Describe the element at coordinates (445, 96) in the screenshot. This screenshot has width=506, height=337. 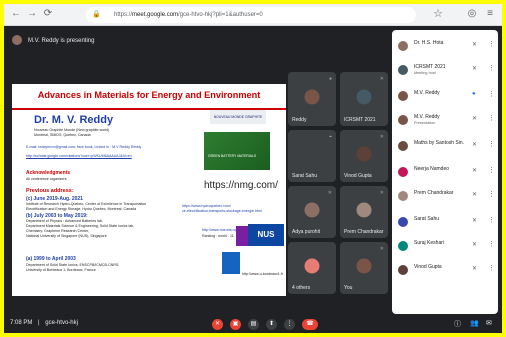
I see `participant-row: M.V. Reddy ● ⋮` at that location.